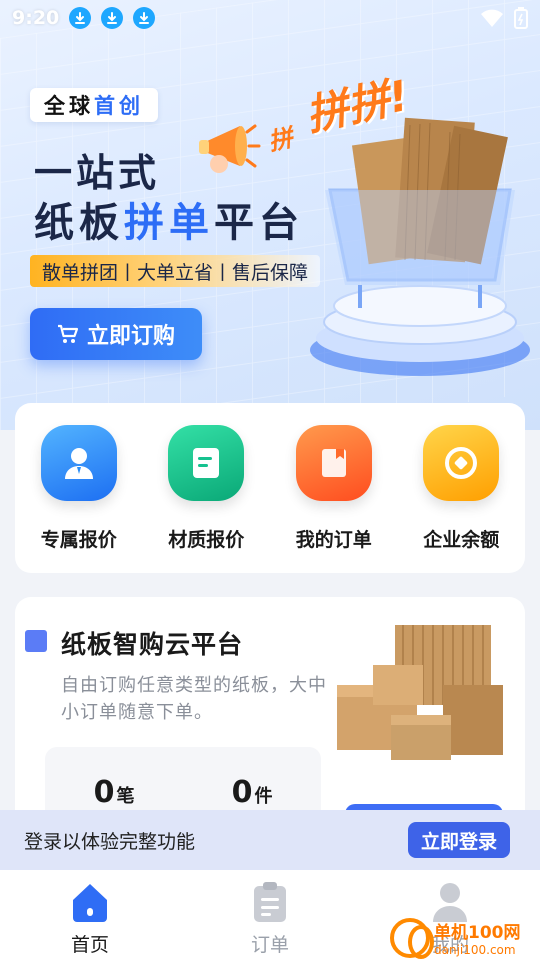 The image size is (540, 960). What do you see at coordinates (125, 796) in the screenshot?
I see `stat-unit: 笔` at bounding box center [125, 796].